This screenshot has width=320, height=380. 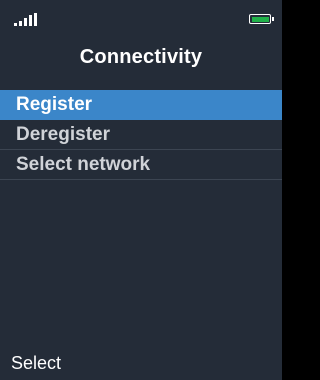 I want to click on page-title: Connectivity, so click(x=141, y=57).